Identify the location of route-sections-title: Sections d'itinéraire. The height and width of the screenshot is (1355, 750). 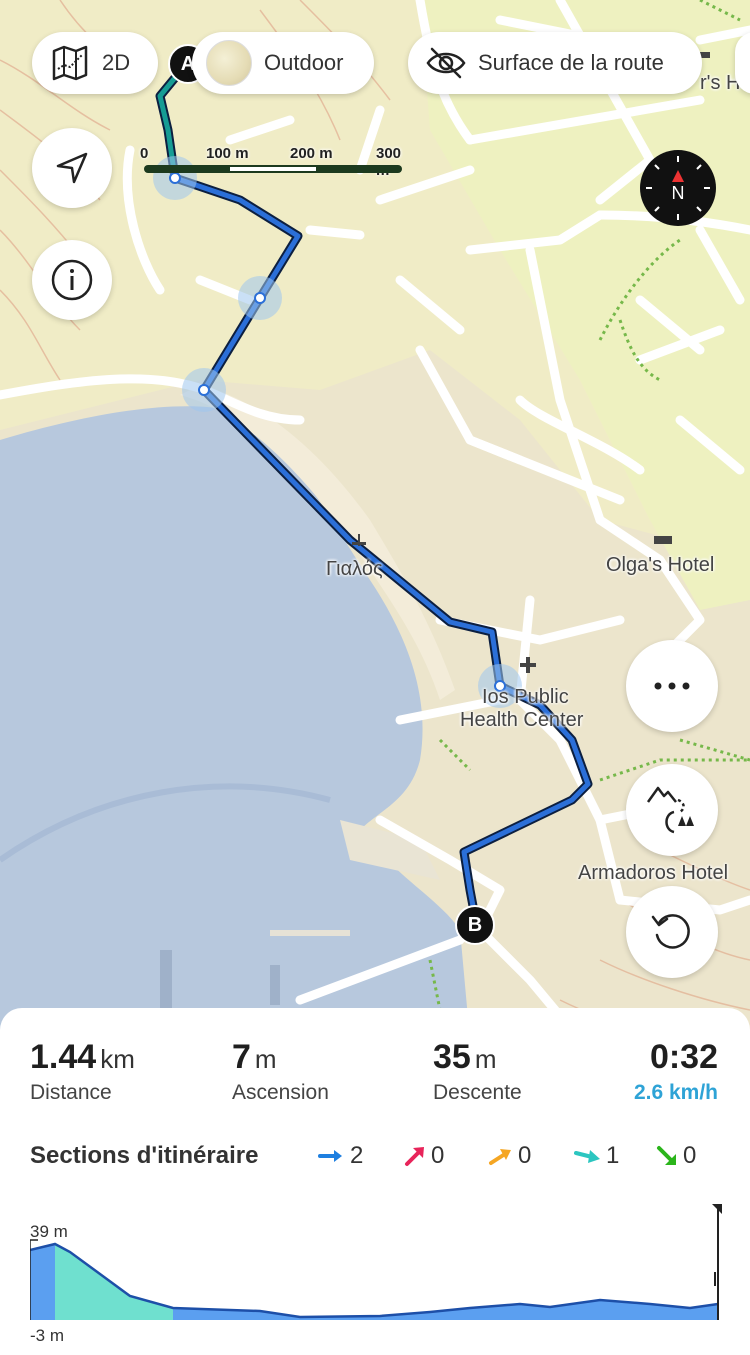
(144, 1155).